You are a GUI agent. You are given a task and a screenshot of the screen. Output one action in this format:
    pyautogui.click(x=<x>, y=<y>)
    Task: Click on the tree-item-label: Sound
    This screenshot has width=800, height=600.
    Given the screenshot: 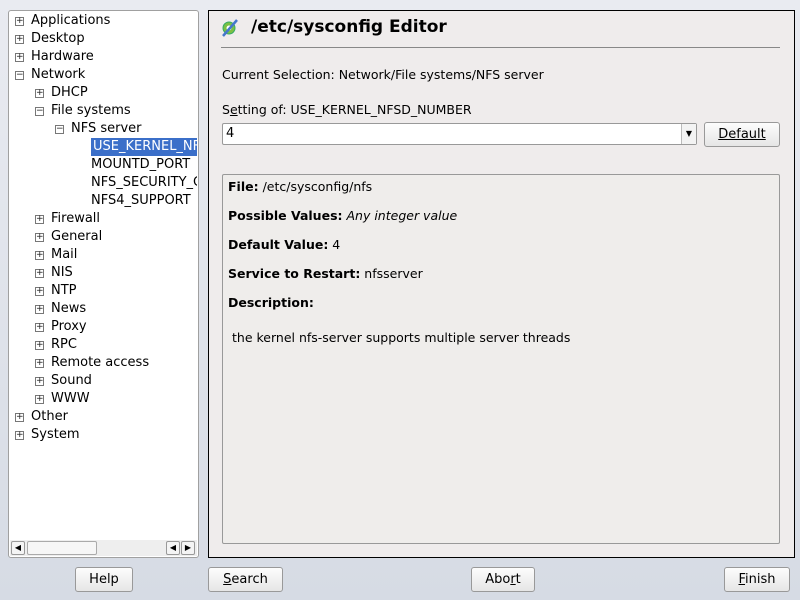 What is the action you would take?
    pyautogui.click(x=71, y=380)
    